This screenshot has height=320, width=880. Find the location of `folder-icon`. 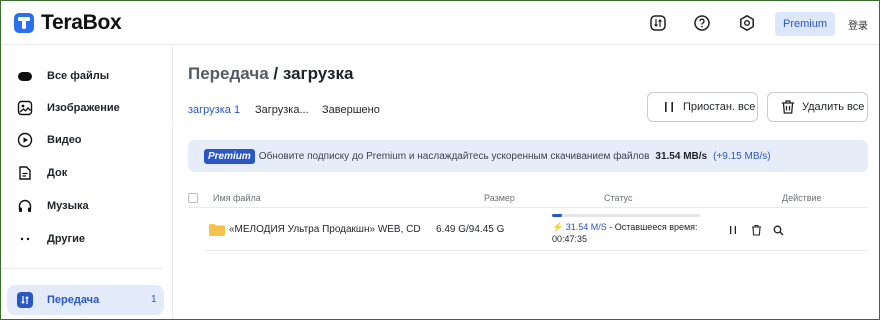

folder-icon is located at coordinates (217, 229).